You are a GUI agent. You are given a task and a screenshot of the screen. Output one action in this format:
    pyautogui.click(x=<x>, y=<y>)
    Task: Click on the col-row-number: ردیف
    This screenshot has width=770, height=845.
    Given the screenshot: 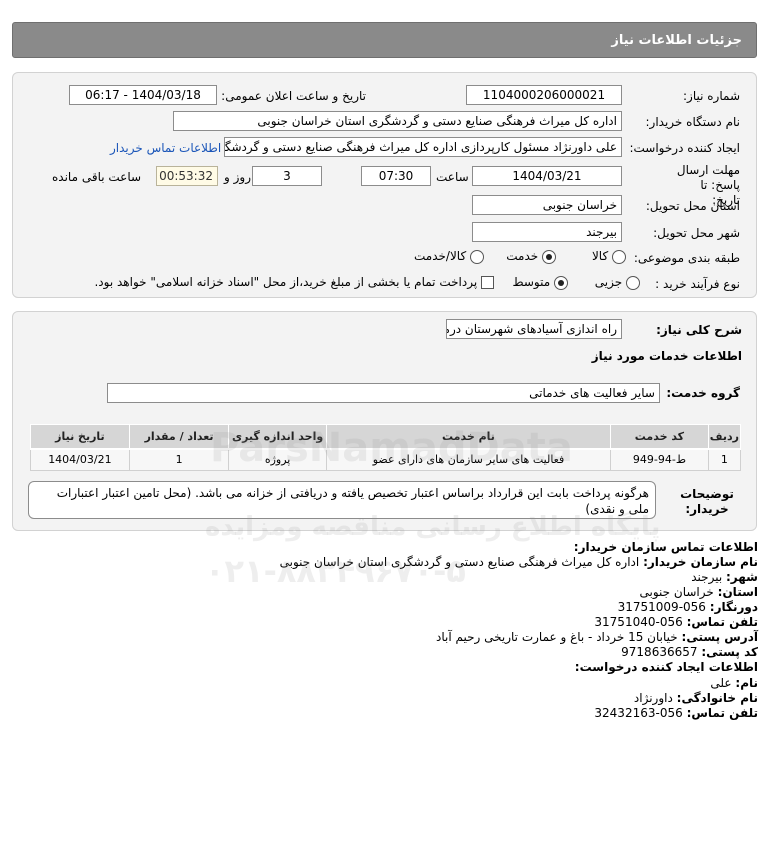 What is the action you would take?
    pyautogui.click(x=724, y=437)
    